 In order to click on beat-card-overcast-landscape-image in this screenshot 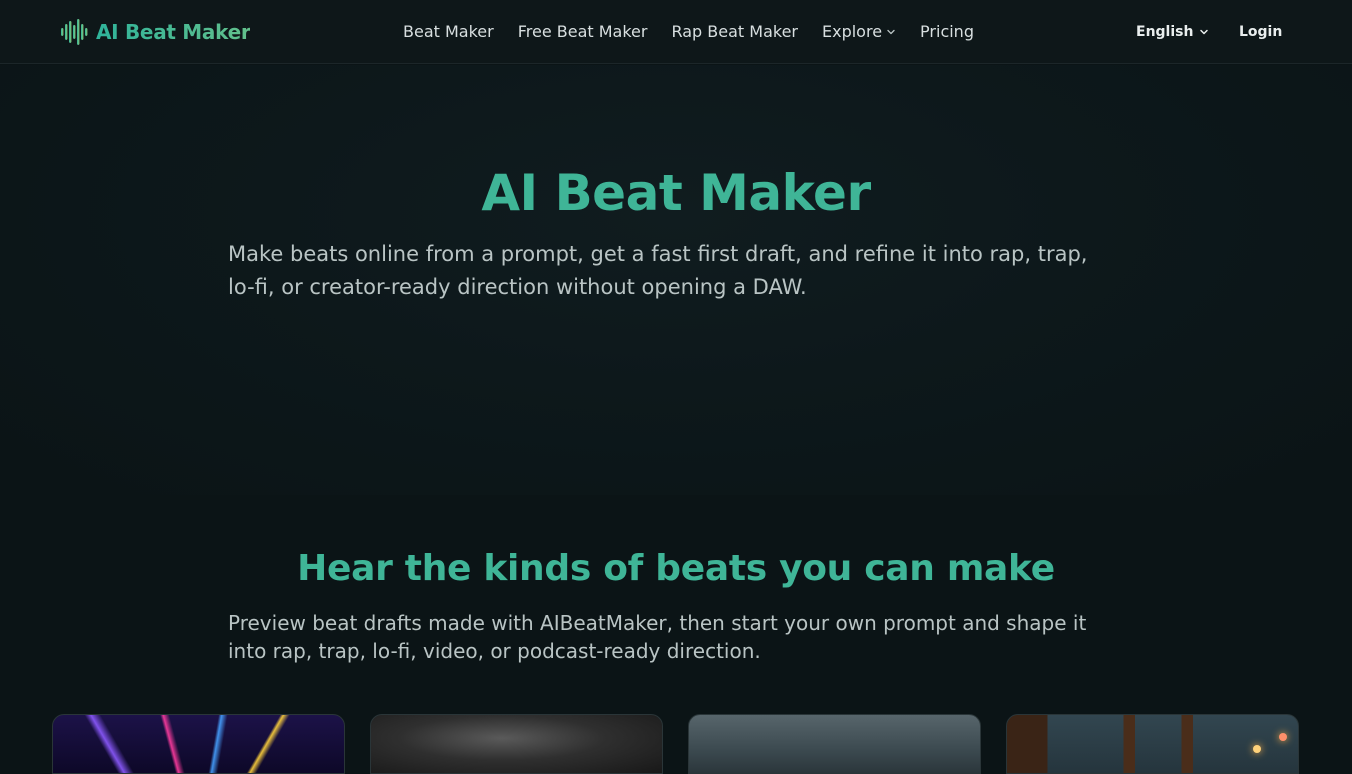, I will do `click(834, 744)`.